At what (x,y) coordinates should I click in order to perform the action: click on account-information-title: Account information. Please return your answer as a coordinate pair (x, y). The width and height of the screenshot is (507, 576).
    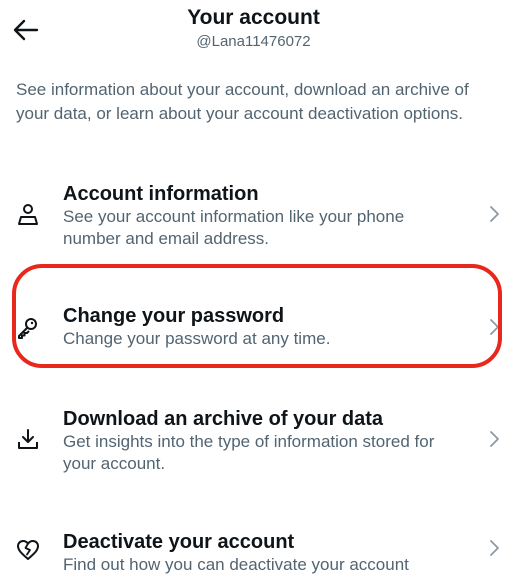
    Looking at the image, I should click on (161, 194).